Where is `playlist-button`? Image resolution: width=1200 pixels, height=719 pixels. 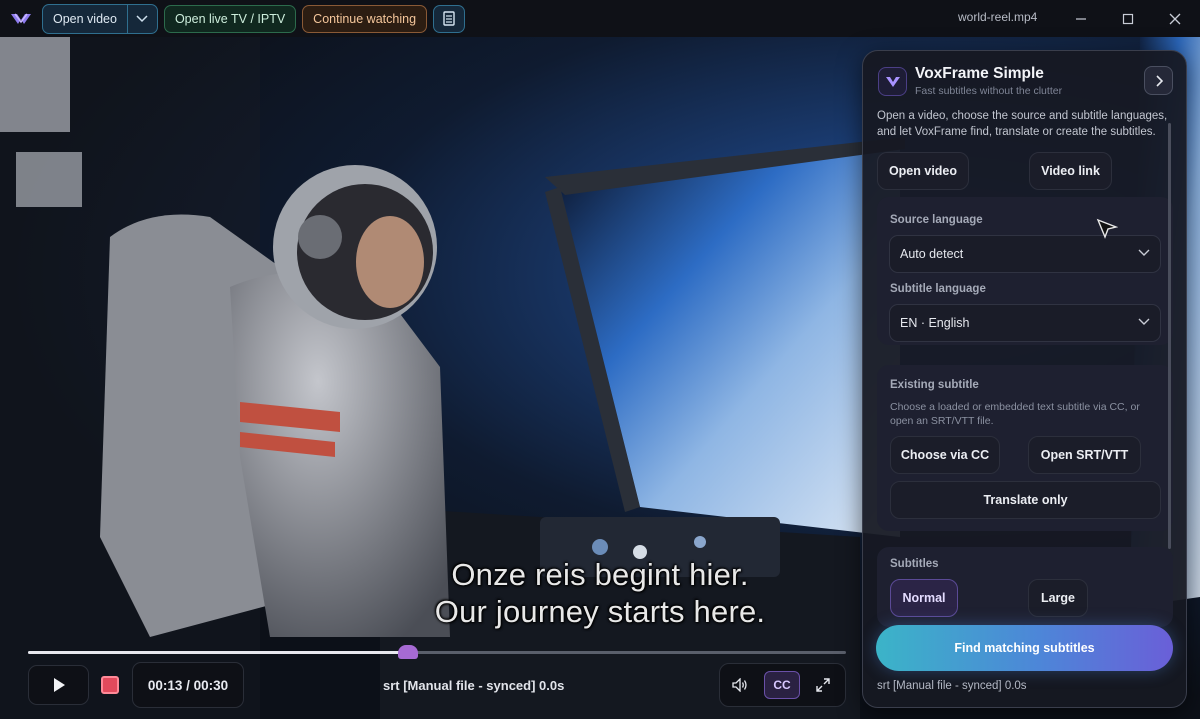
playlist-button is located at coordinates (449, 18).